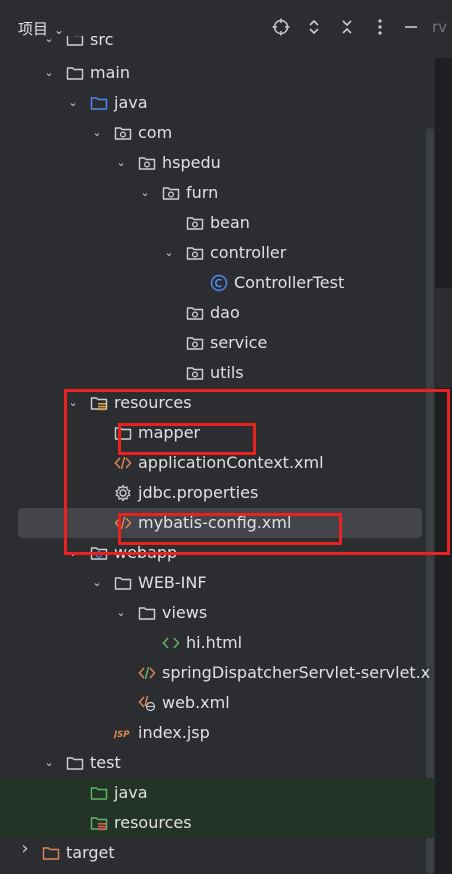 The height and width of the screenshot is (874, 452). What do you see at coordinates (217, 733) in the screenshot?
I see `tree-row: JSP index.jsp` at bounding box center [217, 733].